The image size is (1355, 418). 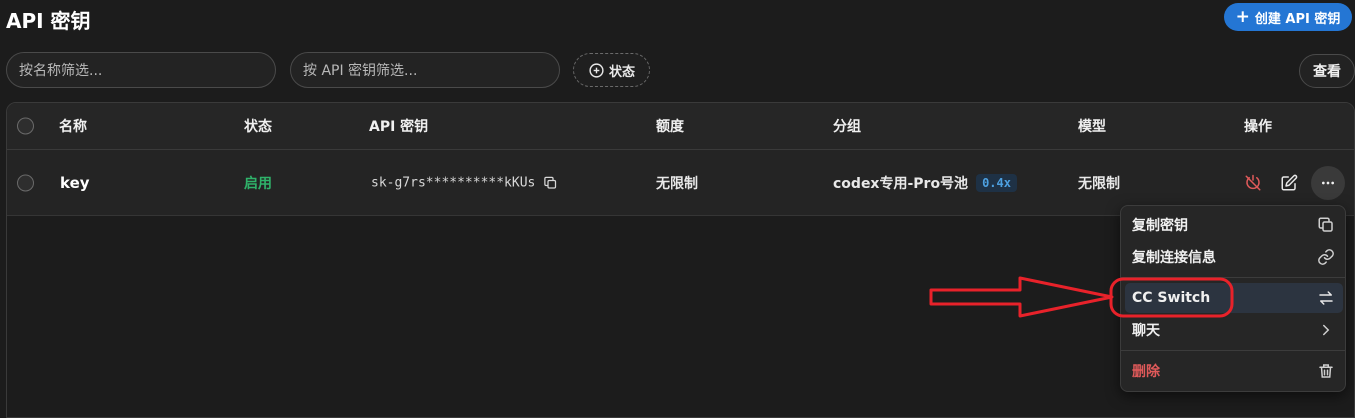 I want to click on menu-item-copy-connection: 复制连接信息, so click(x=1234, y=257).